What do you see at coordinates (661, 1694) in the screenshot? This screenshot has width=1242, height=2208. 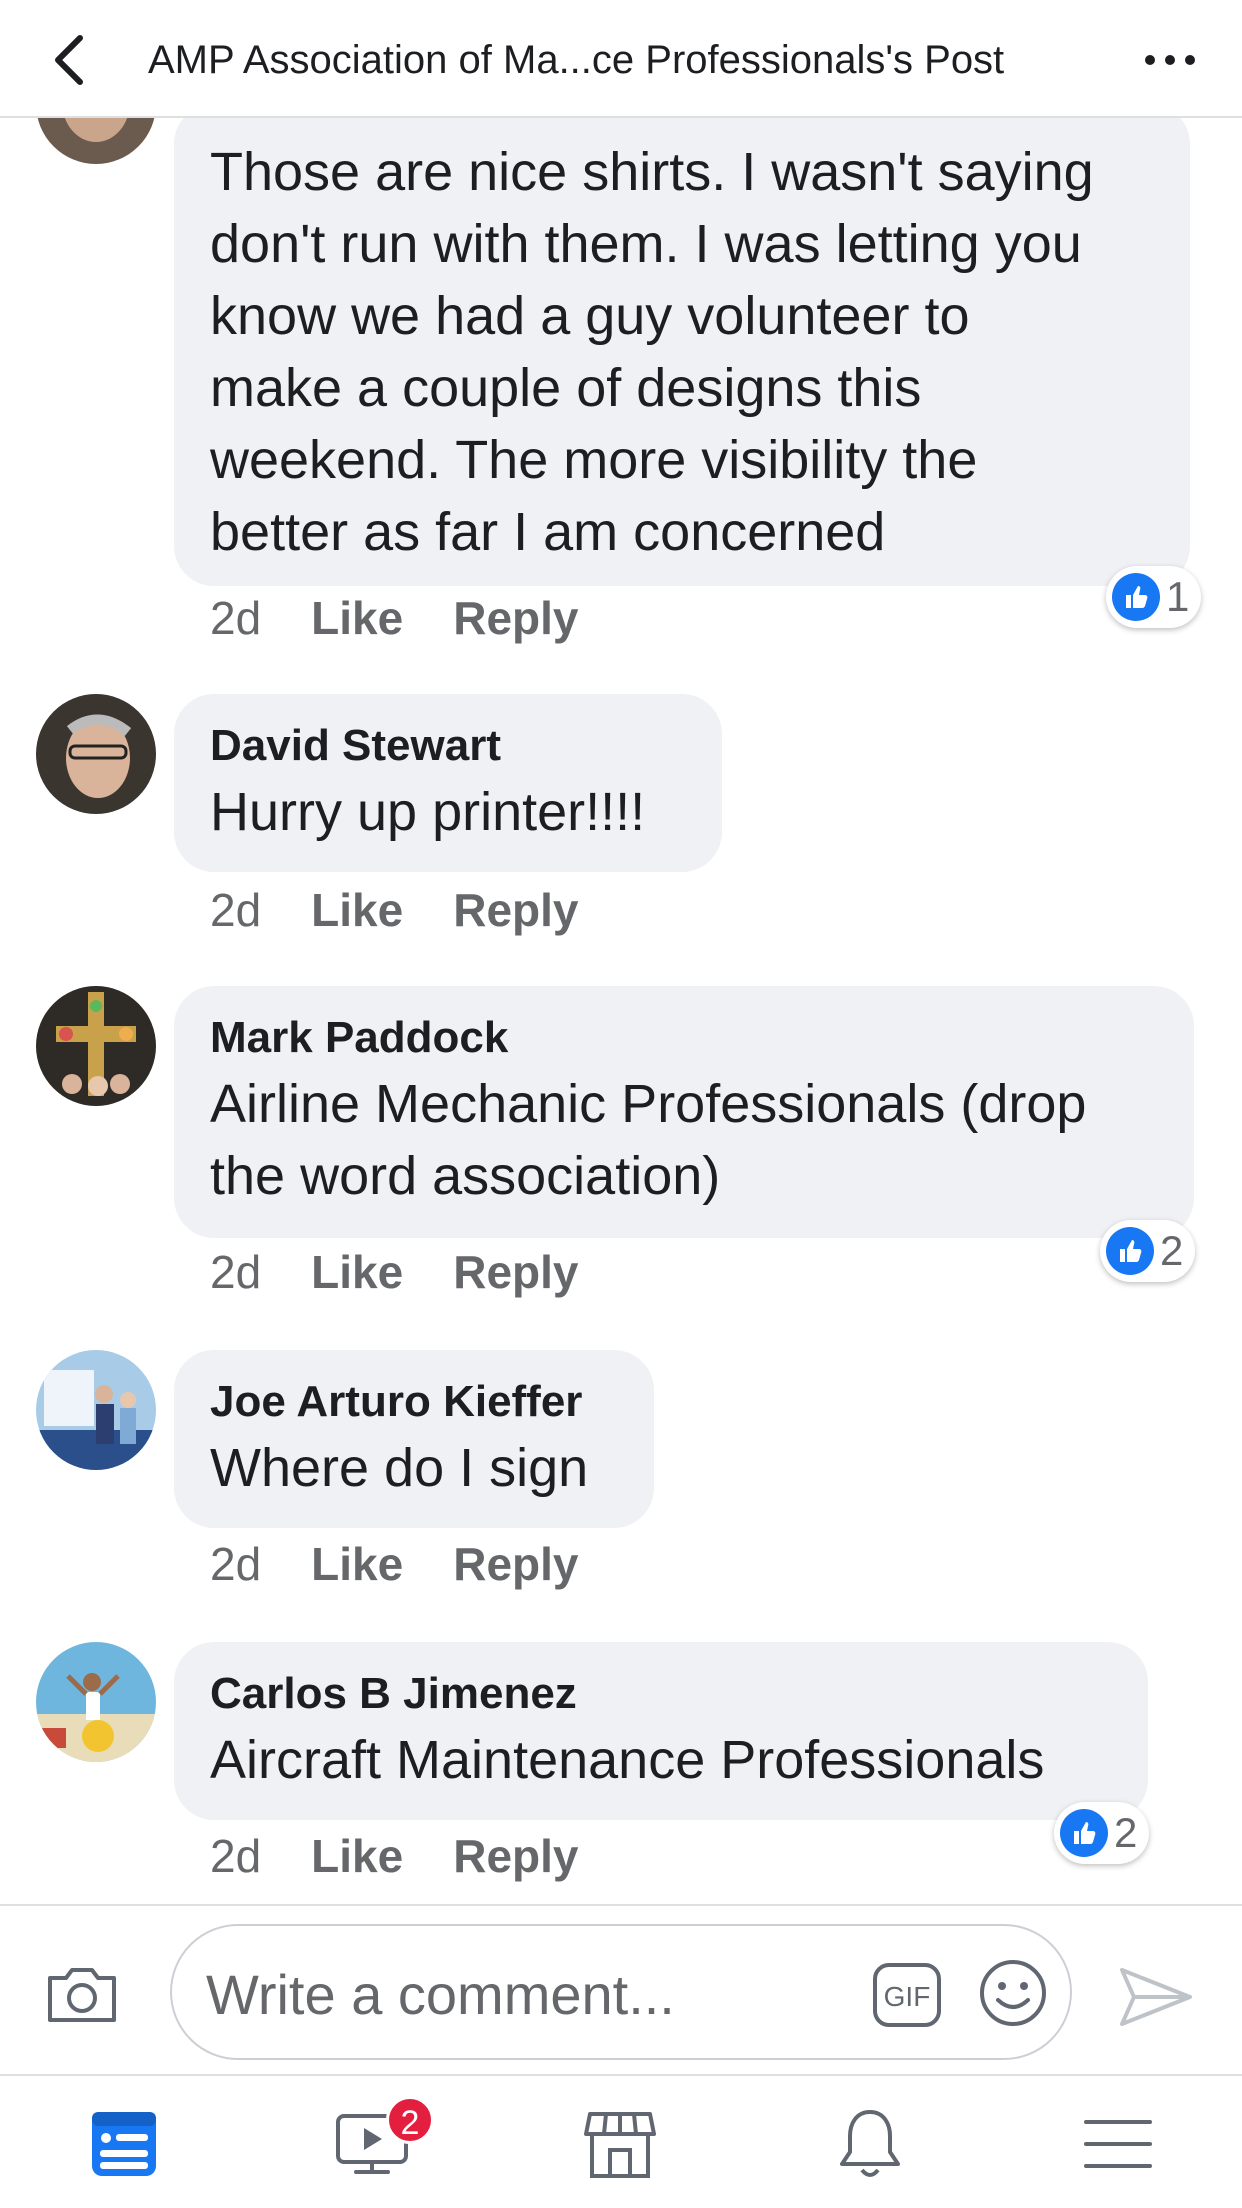 I see `comment-author: Carlos B Jimenez` at bounding box center [661, 1694].